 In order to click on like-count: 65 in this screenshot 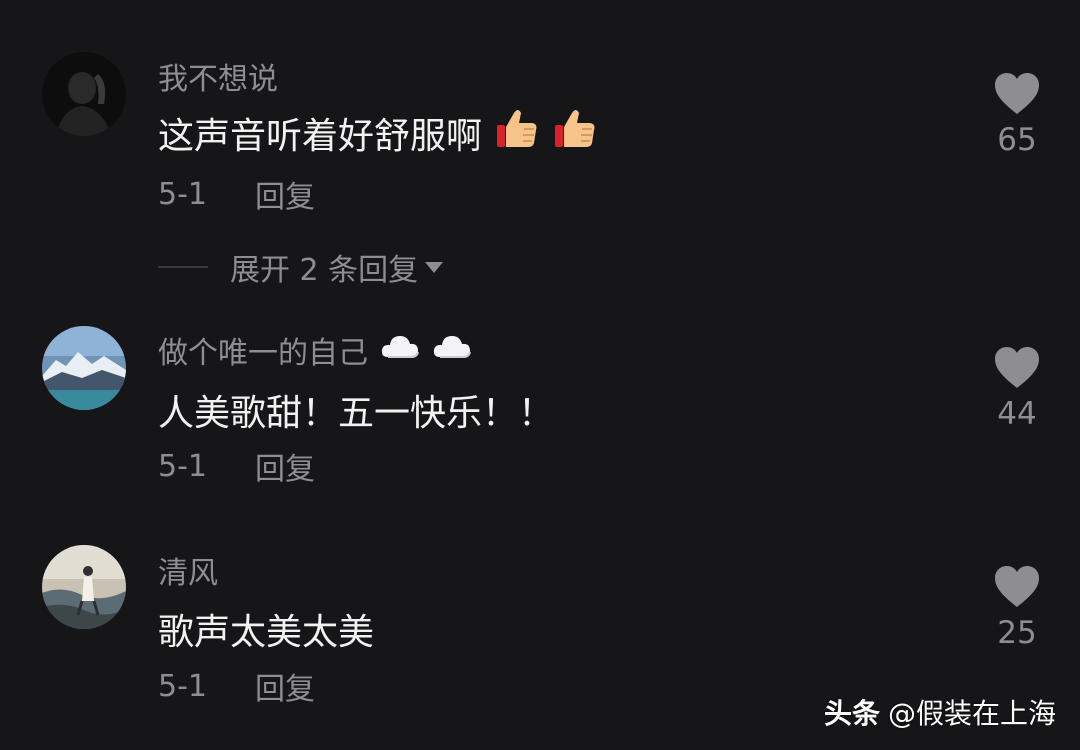, I will do `click(1017, 140)`.